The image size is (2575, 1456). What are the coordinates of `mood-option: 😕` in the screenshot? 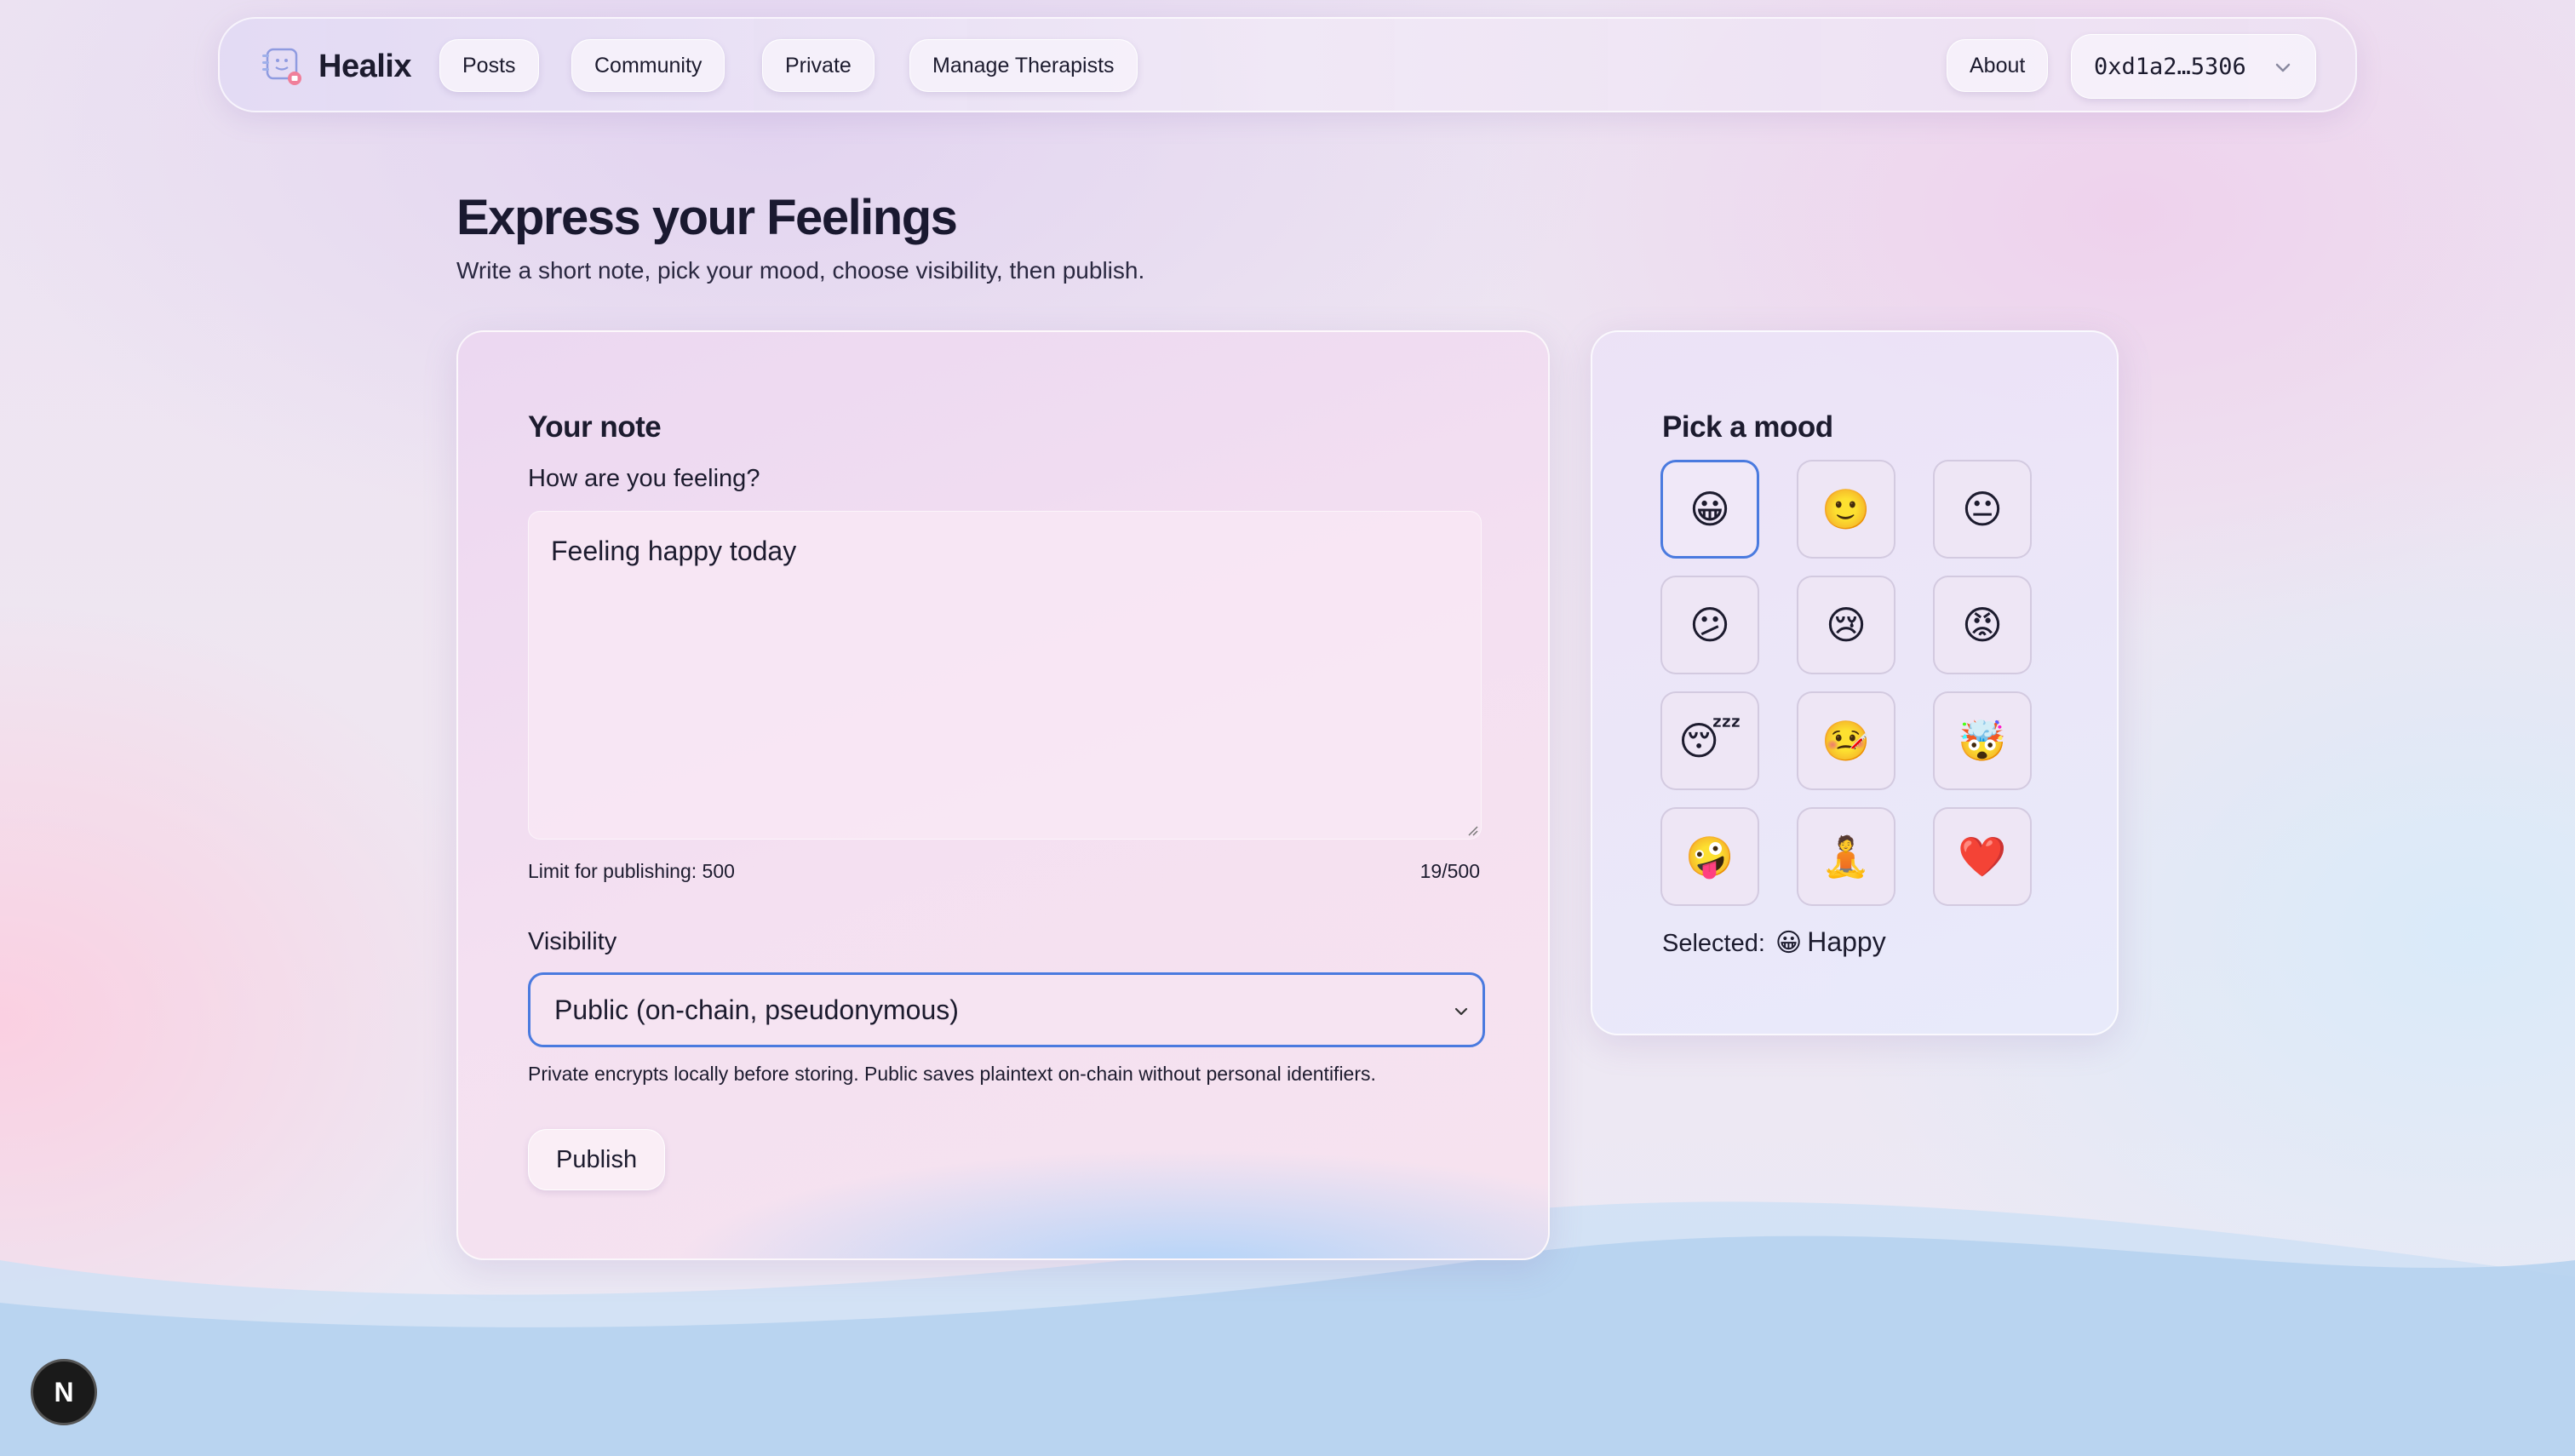 It's located at (1709, 625).